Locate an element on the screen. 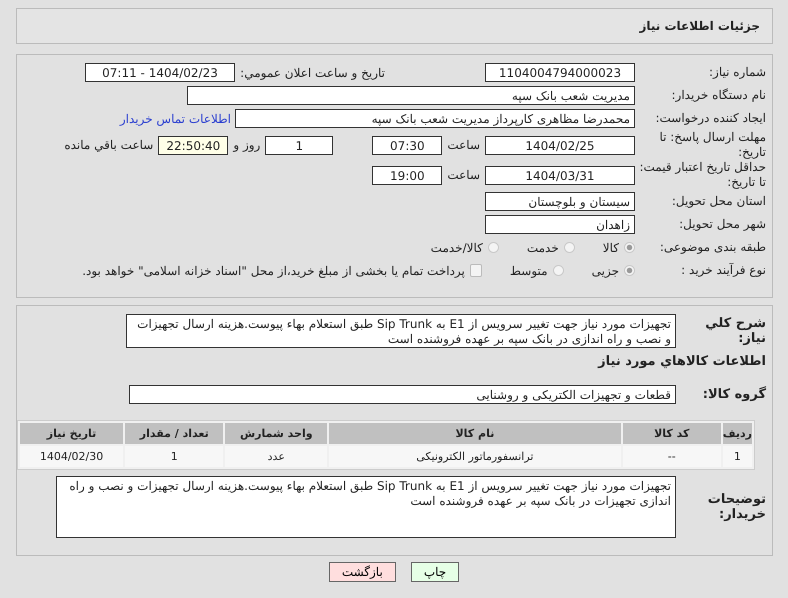 The width and height of the screenshot is (788, 598). goods-group-field: قطعات و تجهیزات الکتریکی و روشنایی is located at coordinates (402, 394).